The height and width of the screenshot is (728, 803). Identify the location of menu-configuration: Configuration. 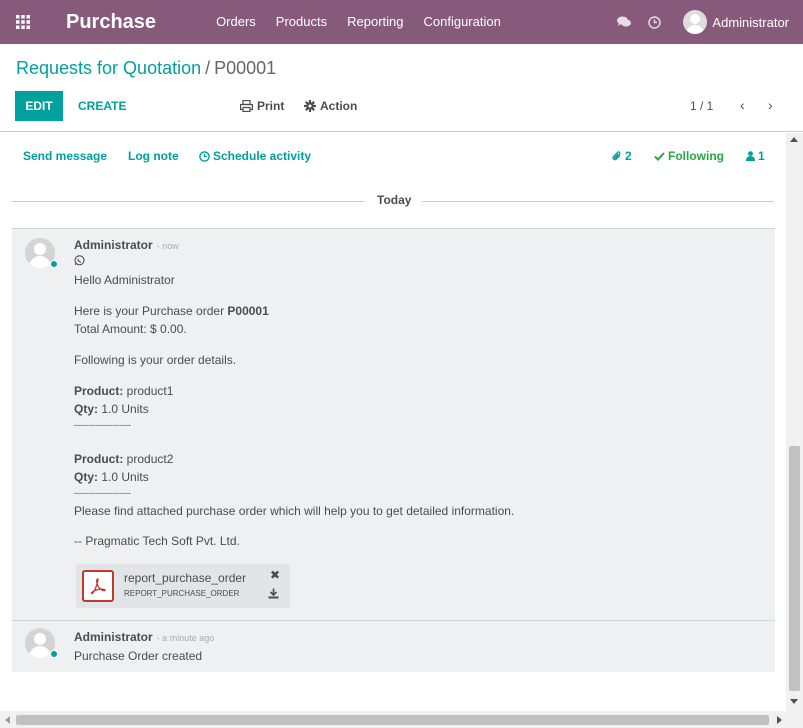
(461, 22).